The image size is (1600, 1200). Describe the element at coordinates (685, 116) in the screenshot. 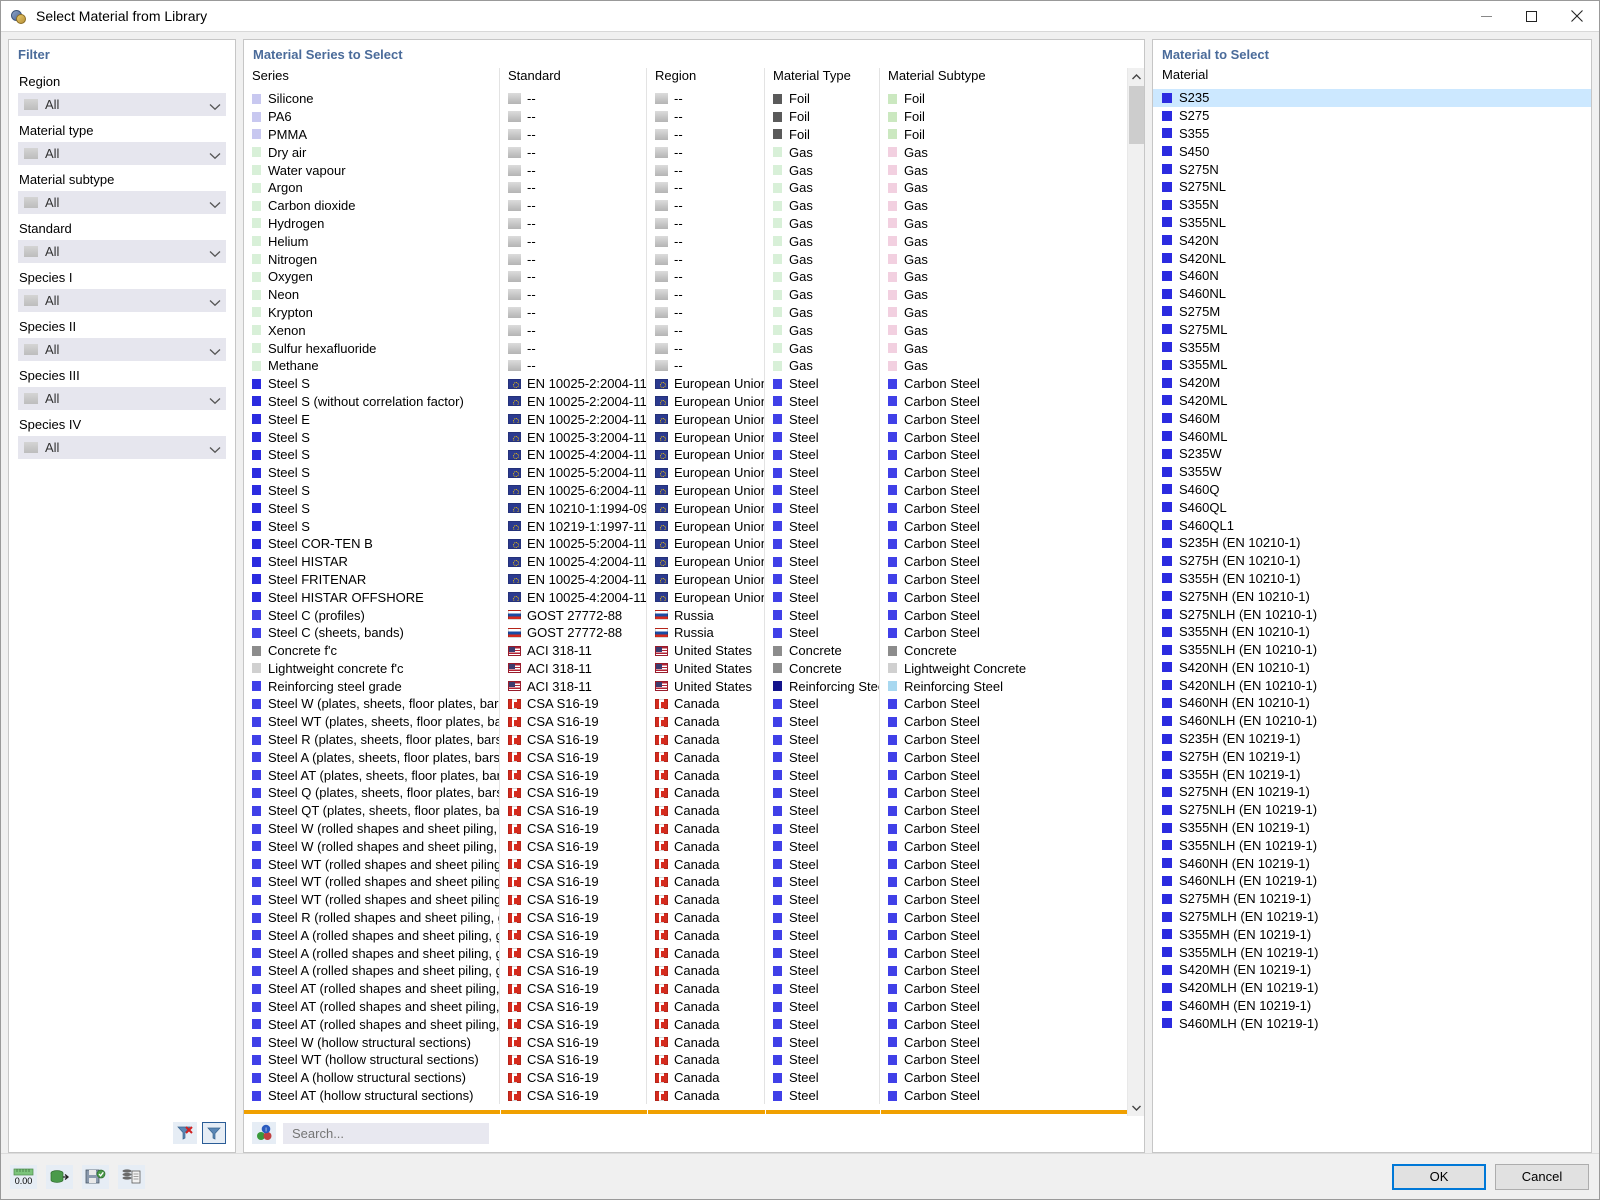

I see `table-row: PA6 -- -- Foil Foil` at that location.